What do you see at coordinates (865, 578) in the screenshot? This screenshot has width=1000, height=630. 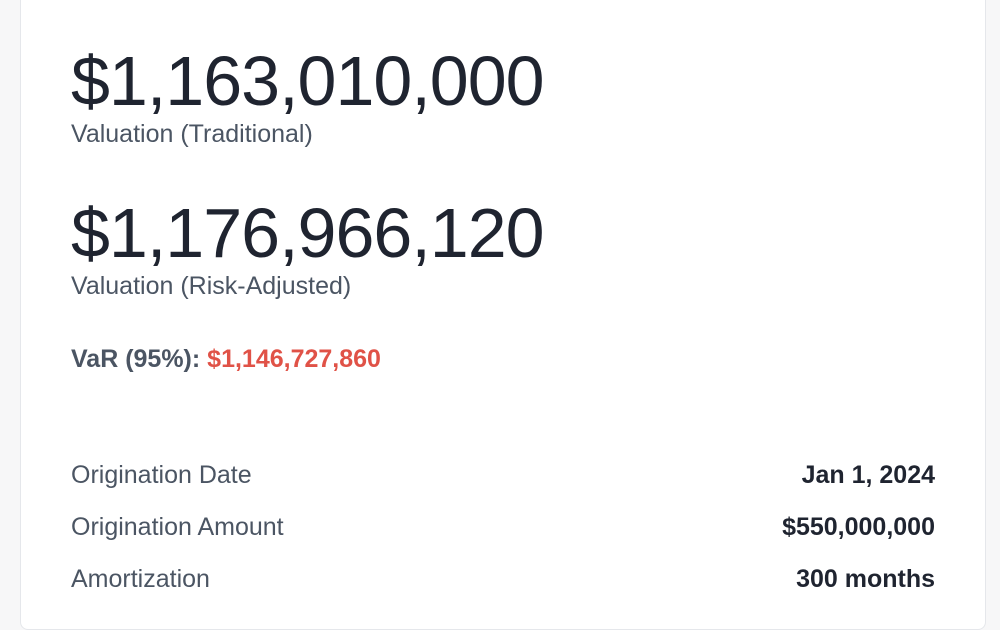 I see `amortization-value: 300 months` at bounding box center [865, 578].